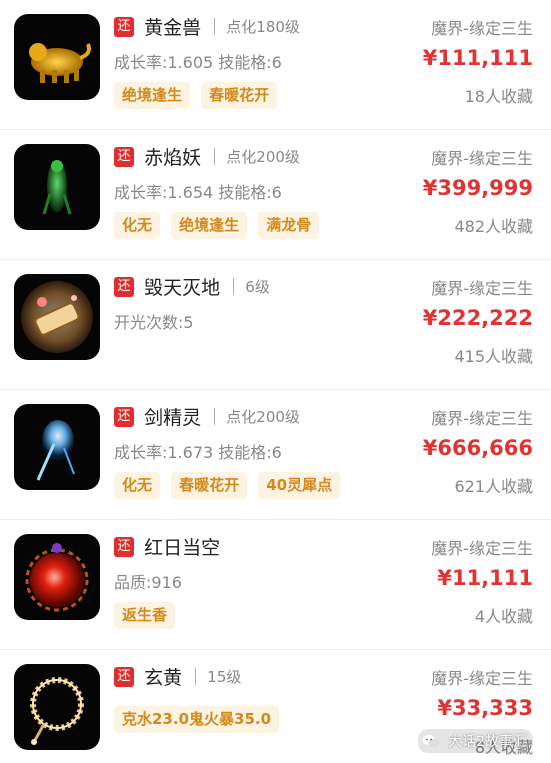  What do you see at coordinates (485, 578) in the screenshot?
I see `price: ¥11,111` at bounding box center [485, 578].